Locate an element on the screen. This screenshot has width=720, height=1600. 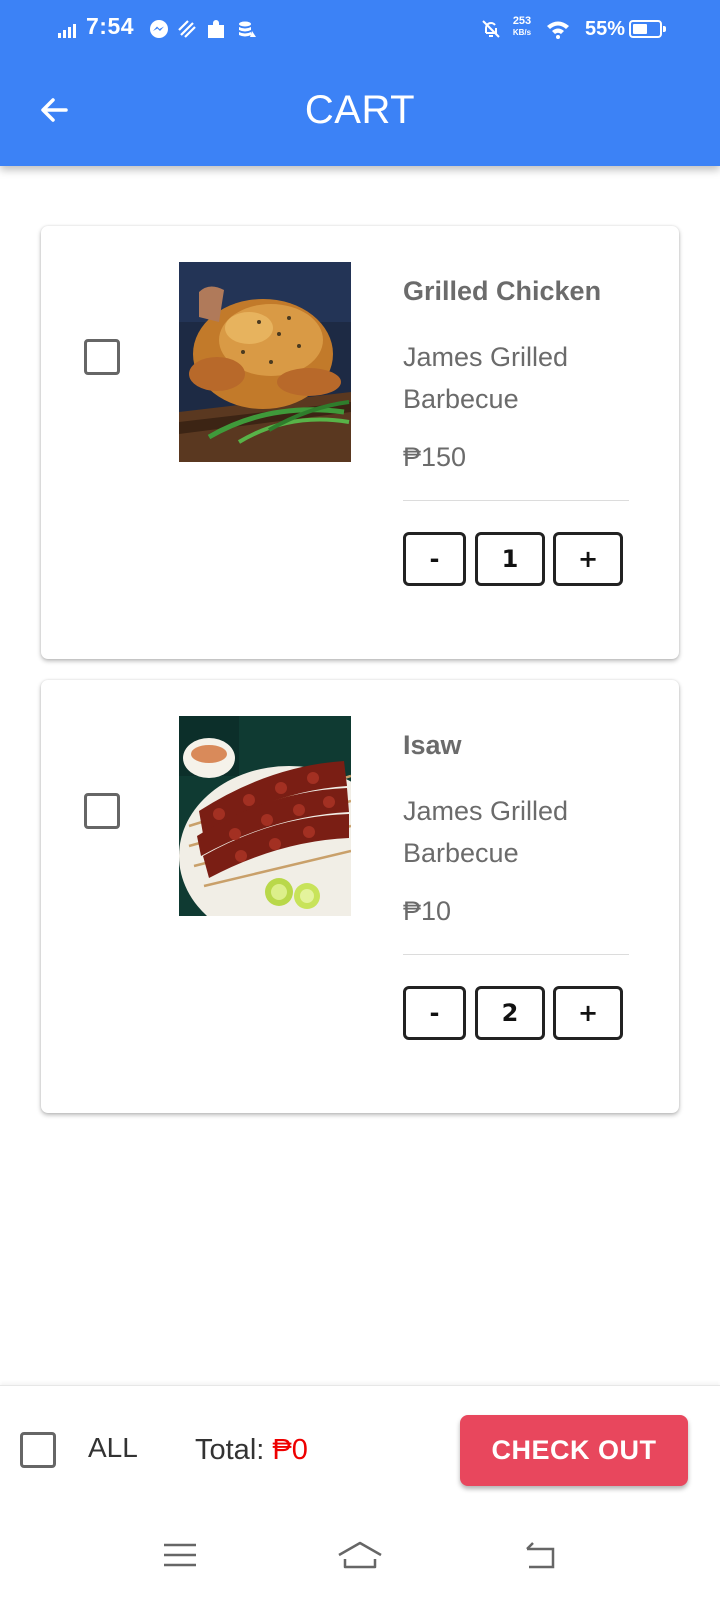
item-name: Grilled Chicken is located at coordinates (502, 291).